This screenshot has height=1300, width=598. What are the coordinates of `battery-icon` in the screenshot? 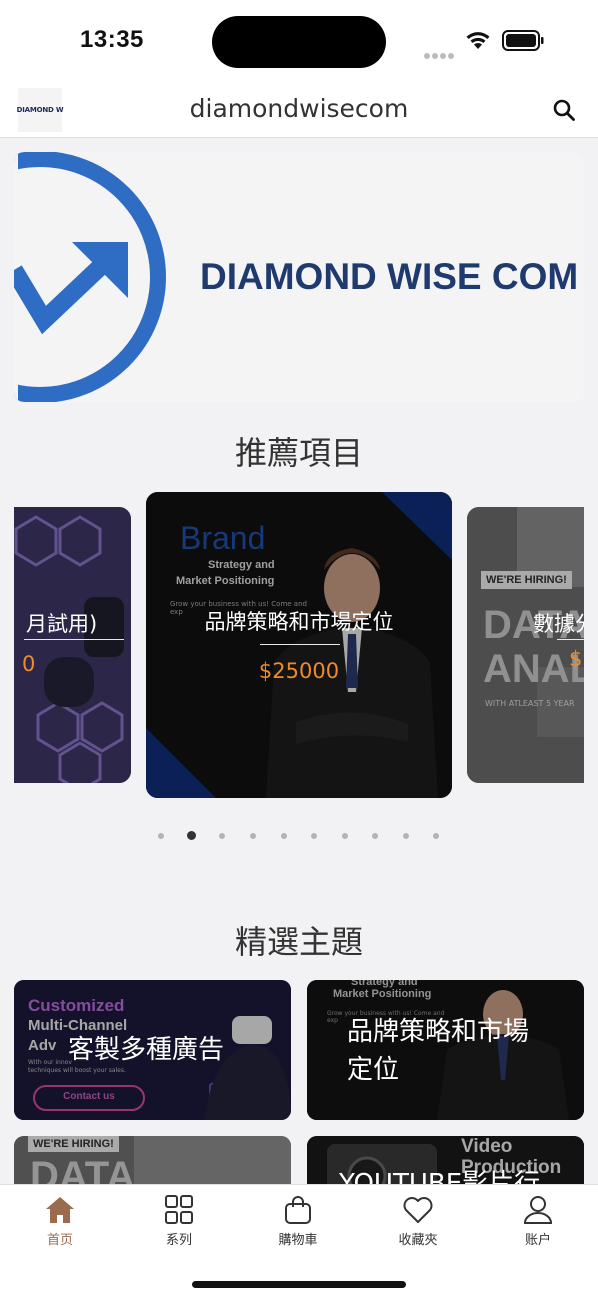 It's located at (523, 40).